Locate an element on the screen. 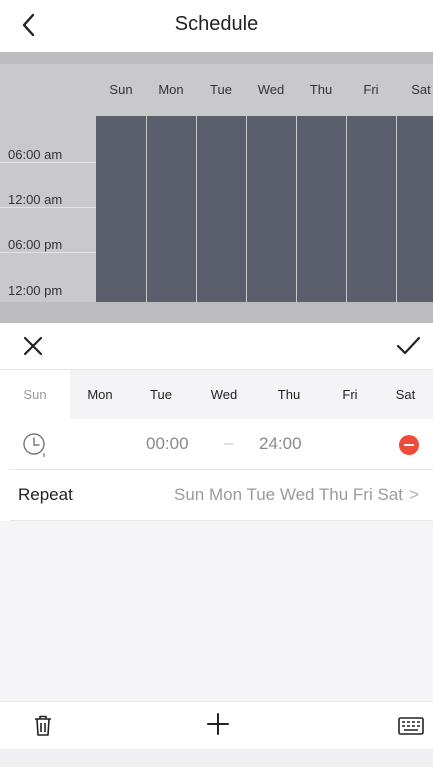 This screenshot has height=767, width=433. page-title: Schedule is located at coordinates (216, 24).